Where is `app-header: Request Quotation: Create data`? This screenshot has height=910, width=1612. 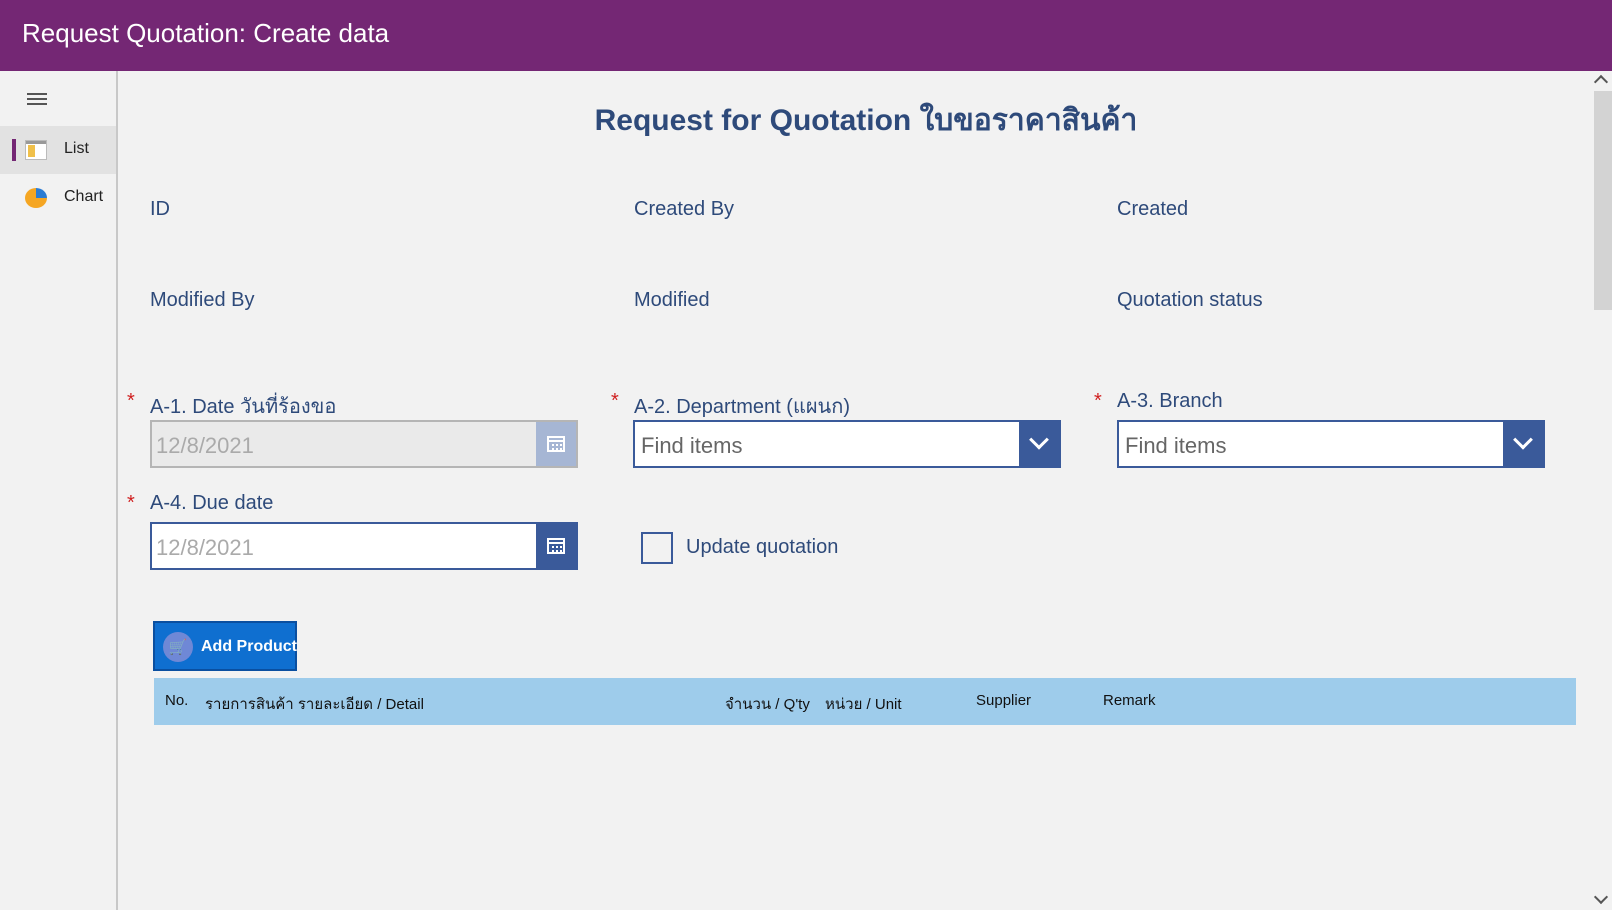 app-header: Request Quotation: Create data is located at coordinates (806, 35).